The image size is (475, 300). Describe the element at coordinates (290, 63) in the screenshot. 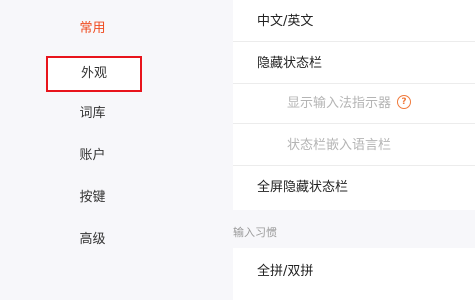

I see `setting-label: 隐藏状态栏` at that location.